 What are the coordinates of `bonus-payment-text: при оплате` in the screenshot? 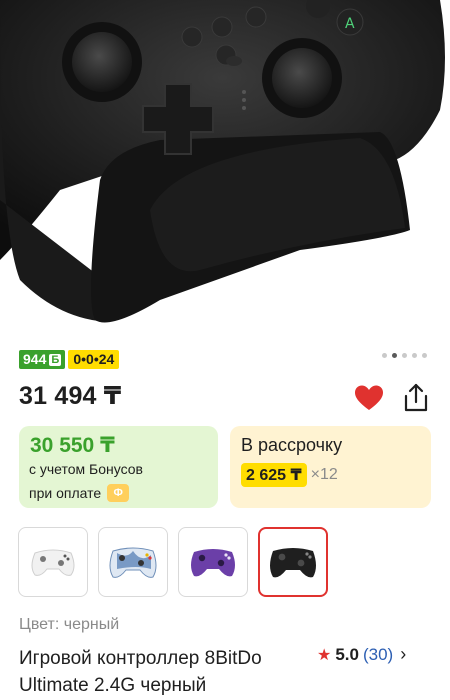 It's located at (65, 493).